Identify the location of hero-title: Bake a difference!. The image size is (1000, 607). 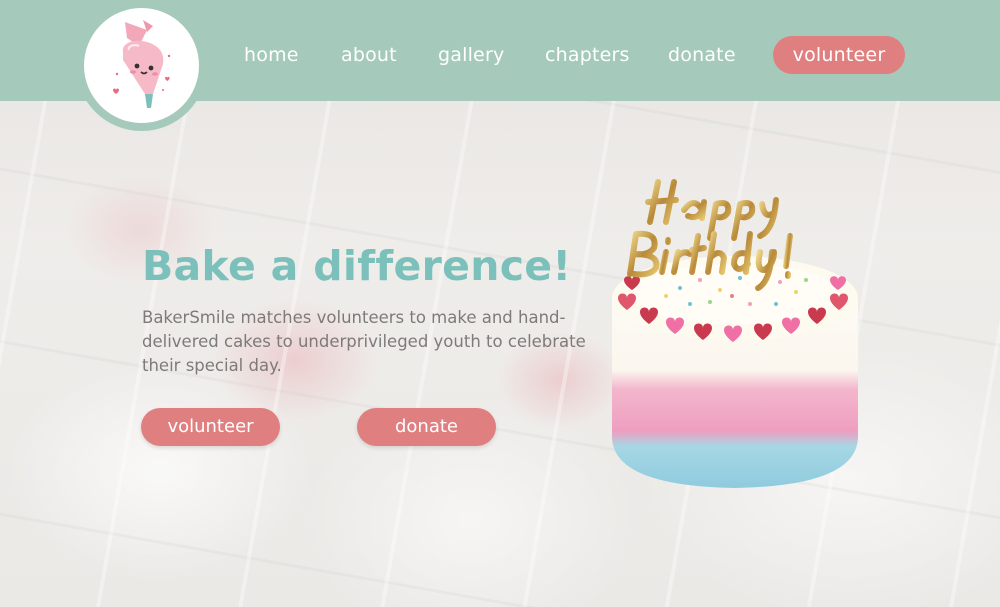
(357, 266).